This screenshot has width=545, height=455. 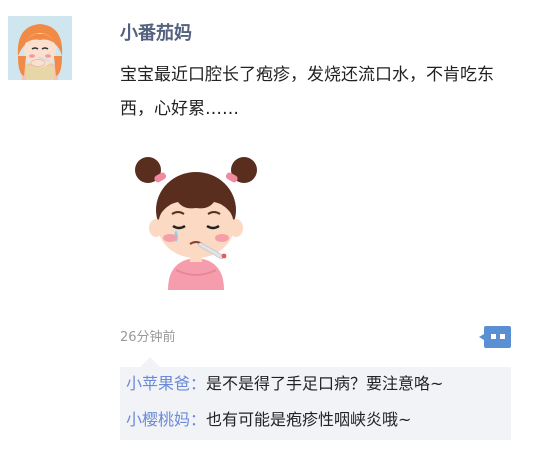 What do you see at coordinates (156, 34) in the screenshot?
I see `post-author-name: 小番茄妈` at bounding box center [156, 34].